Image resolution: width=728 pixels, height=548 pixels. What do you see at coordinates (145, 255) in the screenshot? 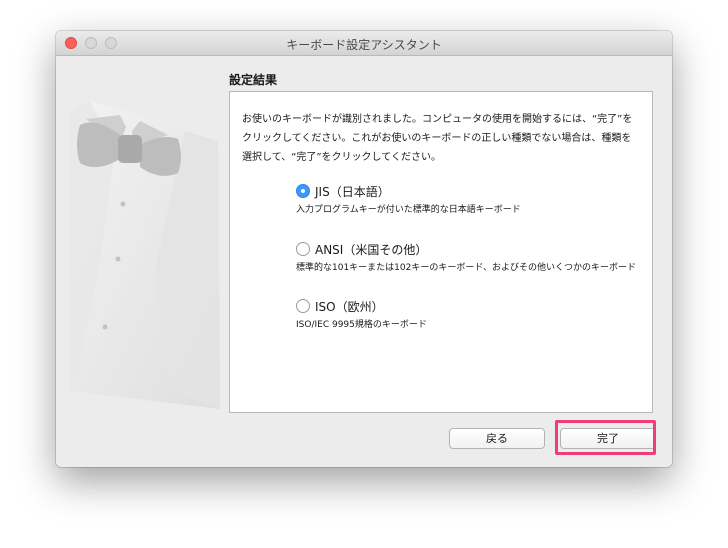
I see `tuxedo-bowtie-illustration` at bounding box center [145, 255].